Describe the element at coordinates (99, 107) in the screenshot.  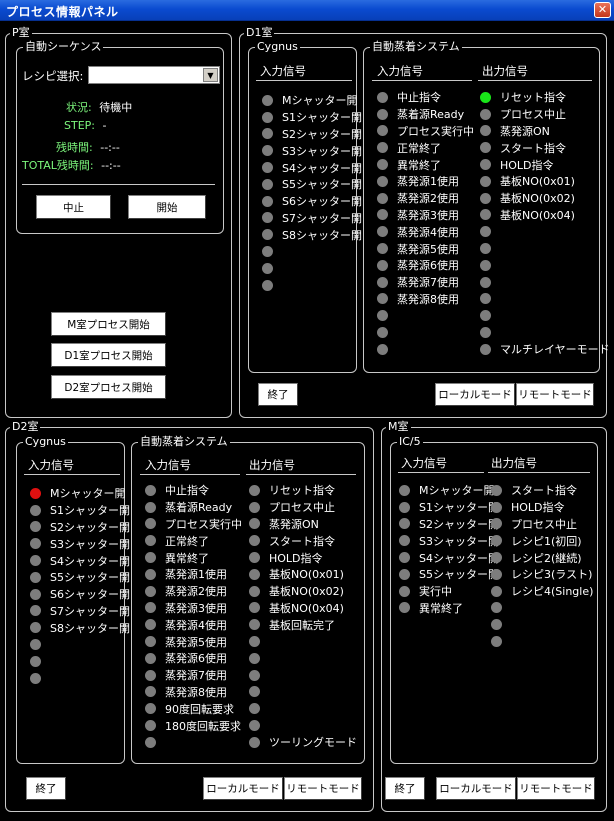
I see `status-row: 状況: 待機中` at that location.